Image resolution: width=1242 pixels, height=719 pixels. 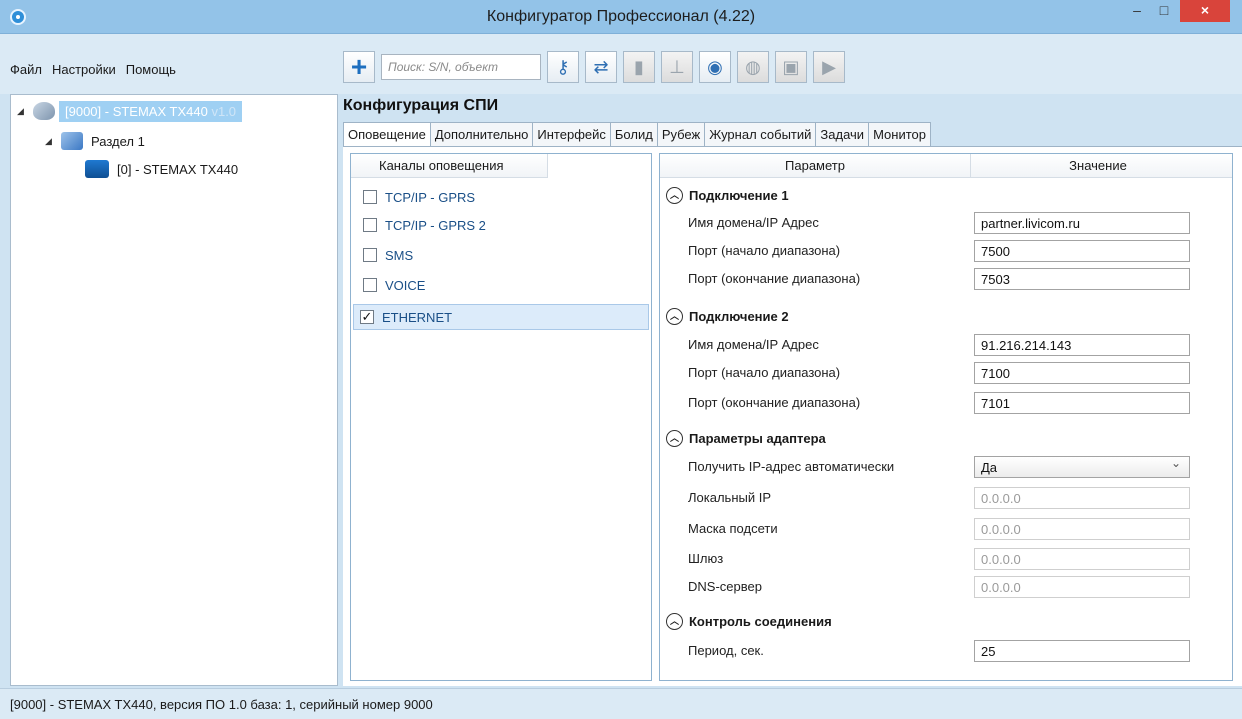 I want to click on title-bar: Конфигуратор Профессионал (4.22) – □ ×, so click(x=621, y=17).